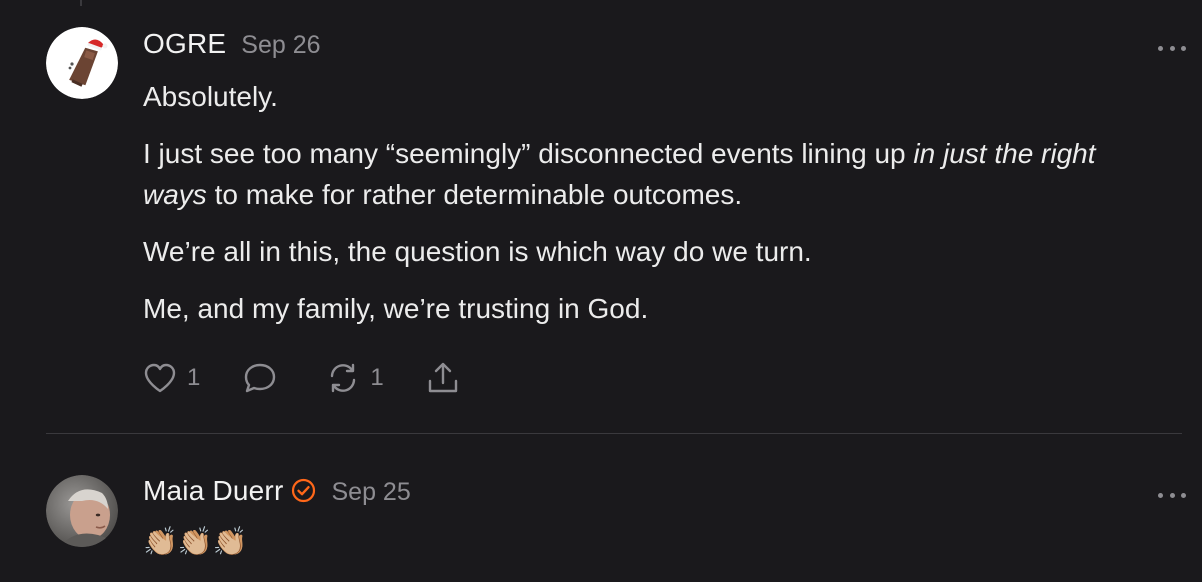 This screenshot has height=582, width=1202. Describe the element at coordinates (160, 378) in the screenshot. I see `heart-icon` at that location.